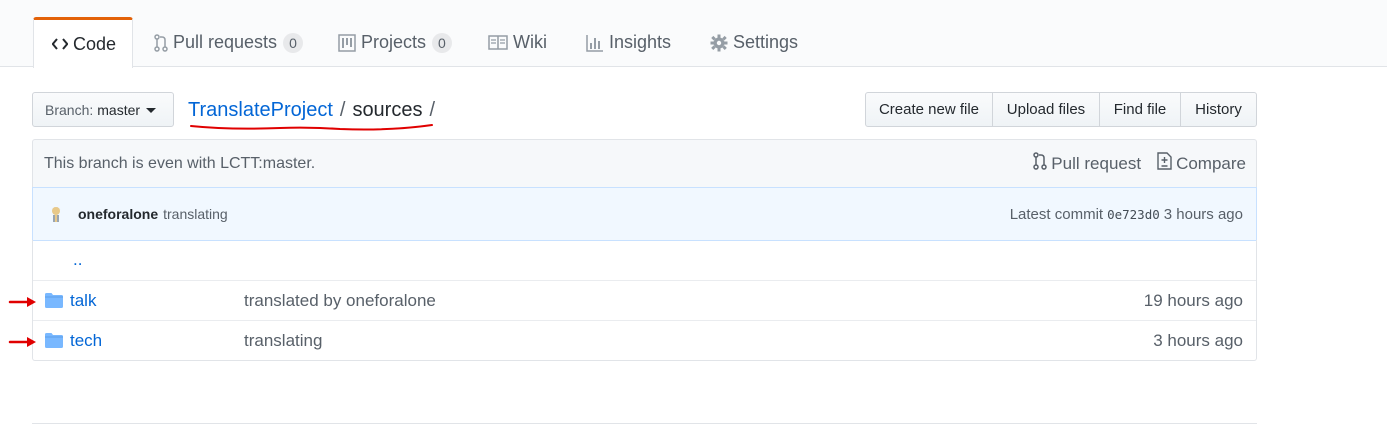  What do you see at coordinates (95, 43) in the screenshot?
I see `tab-label: Code` at bounding box center [95, 43].